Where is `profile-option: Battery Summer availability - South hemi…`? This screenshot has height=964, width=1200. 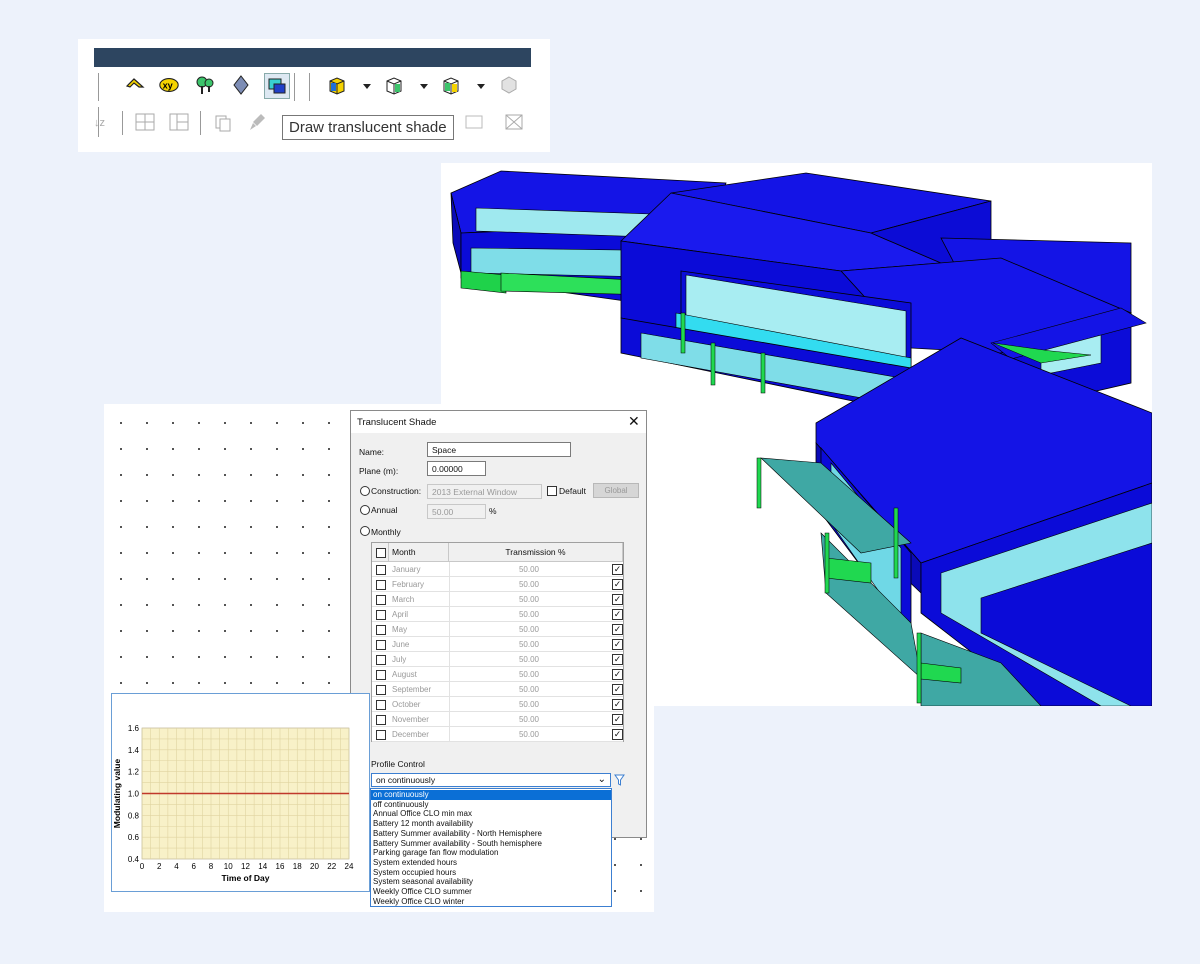 profile-option: Battery Summer availability - South hemi… is located at coordinates (491, 844).